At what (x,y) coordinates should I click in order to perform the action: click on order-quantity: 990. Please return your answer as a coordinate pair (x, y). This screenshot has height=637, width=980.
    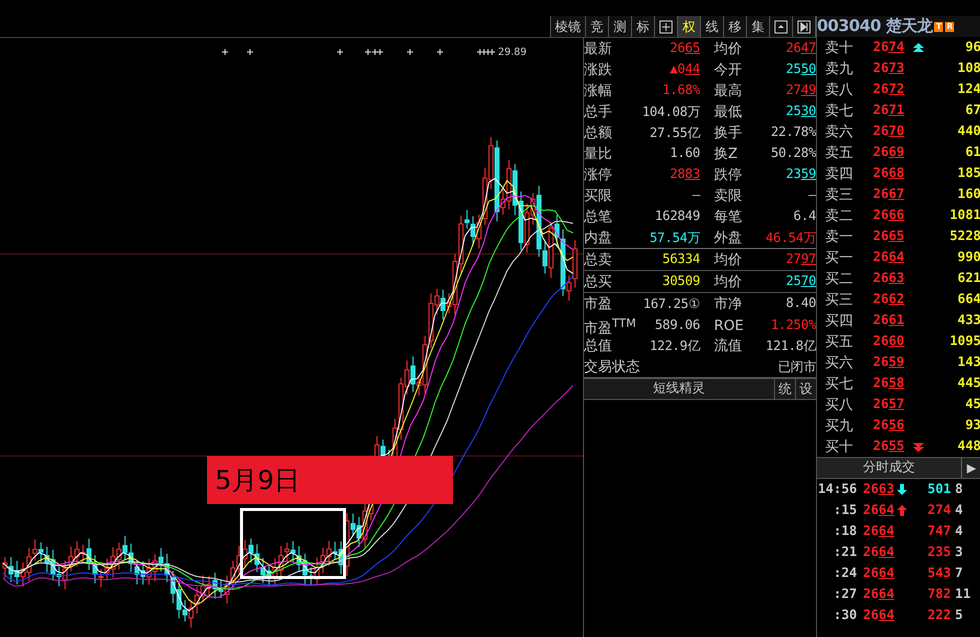
    Looking at the image, I should click on (968, 257).